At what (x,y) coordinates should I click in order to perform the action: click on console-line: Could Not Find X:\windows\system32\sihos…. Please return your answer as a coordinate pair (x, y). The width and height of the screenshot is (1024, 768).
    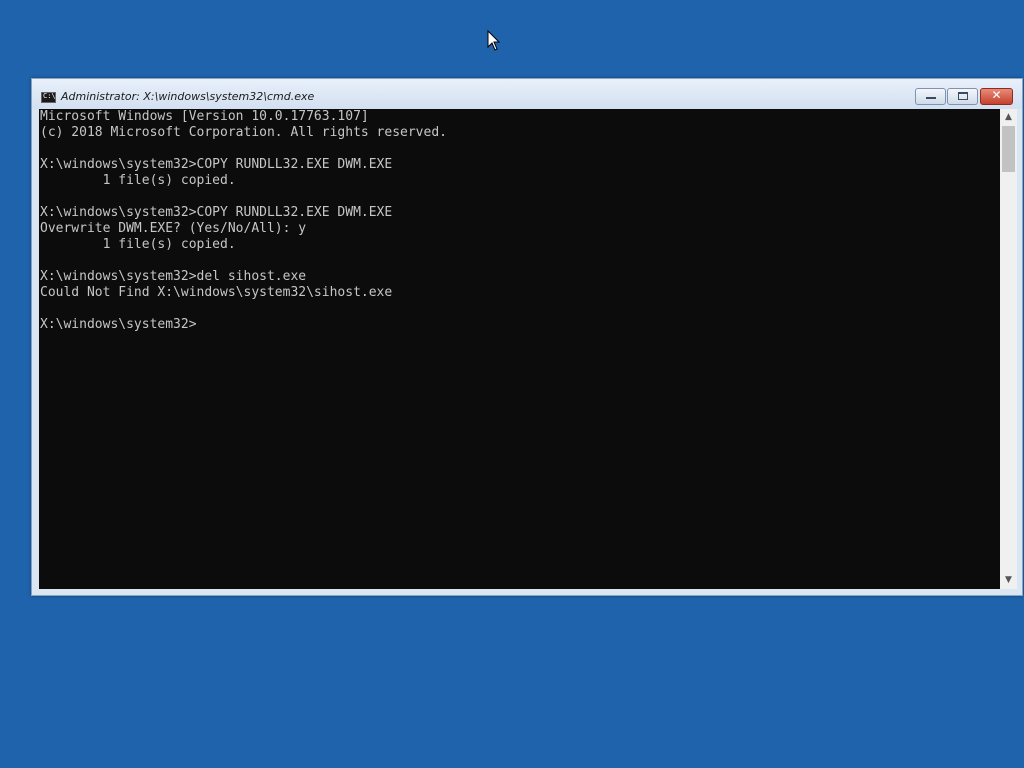
    Looking at the image, I should click on (216, 292).